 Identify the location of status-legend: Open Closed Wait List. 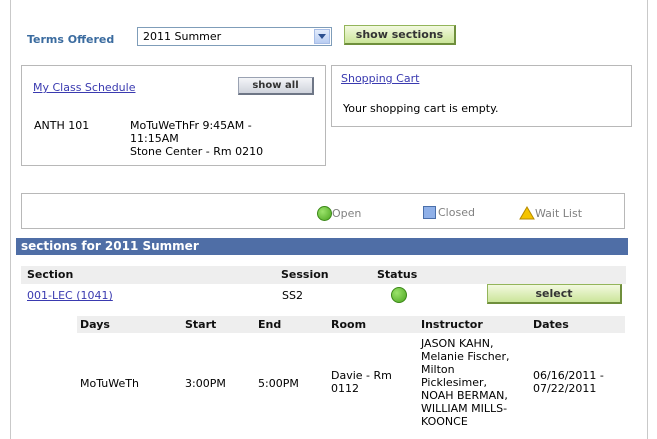
(323, 211).